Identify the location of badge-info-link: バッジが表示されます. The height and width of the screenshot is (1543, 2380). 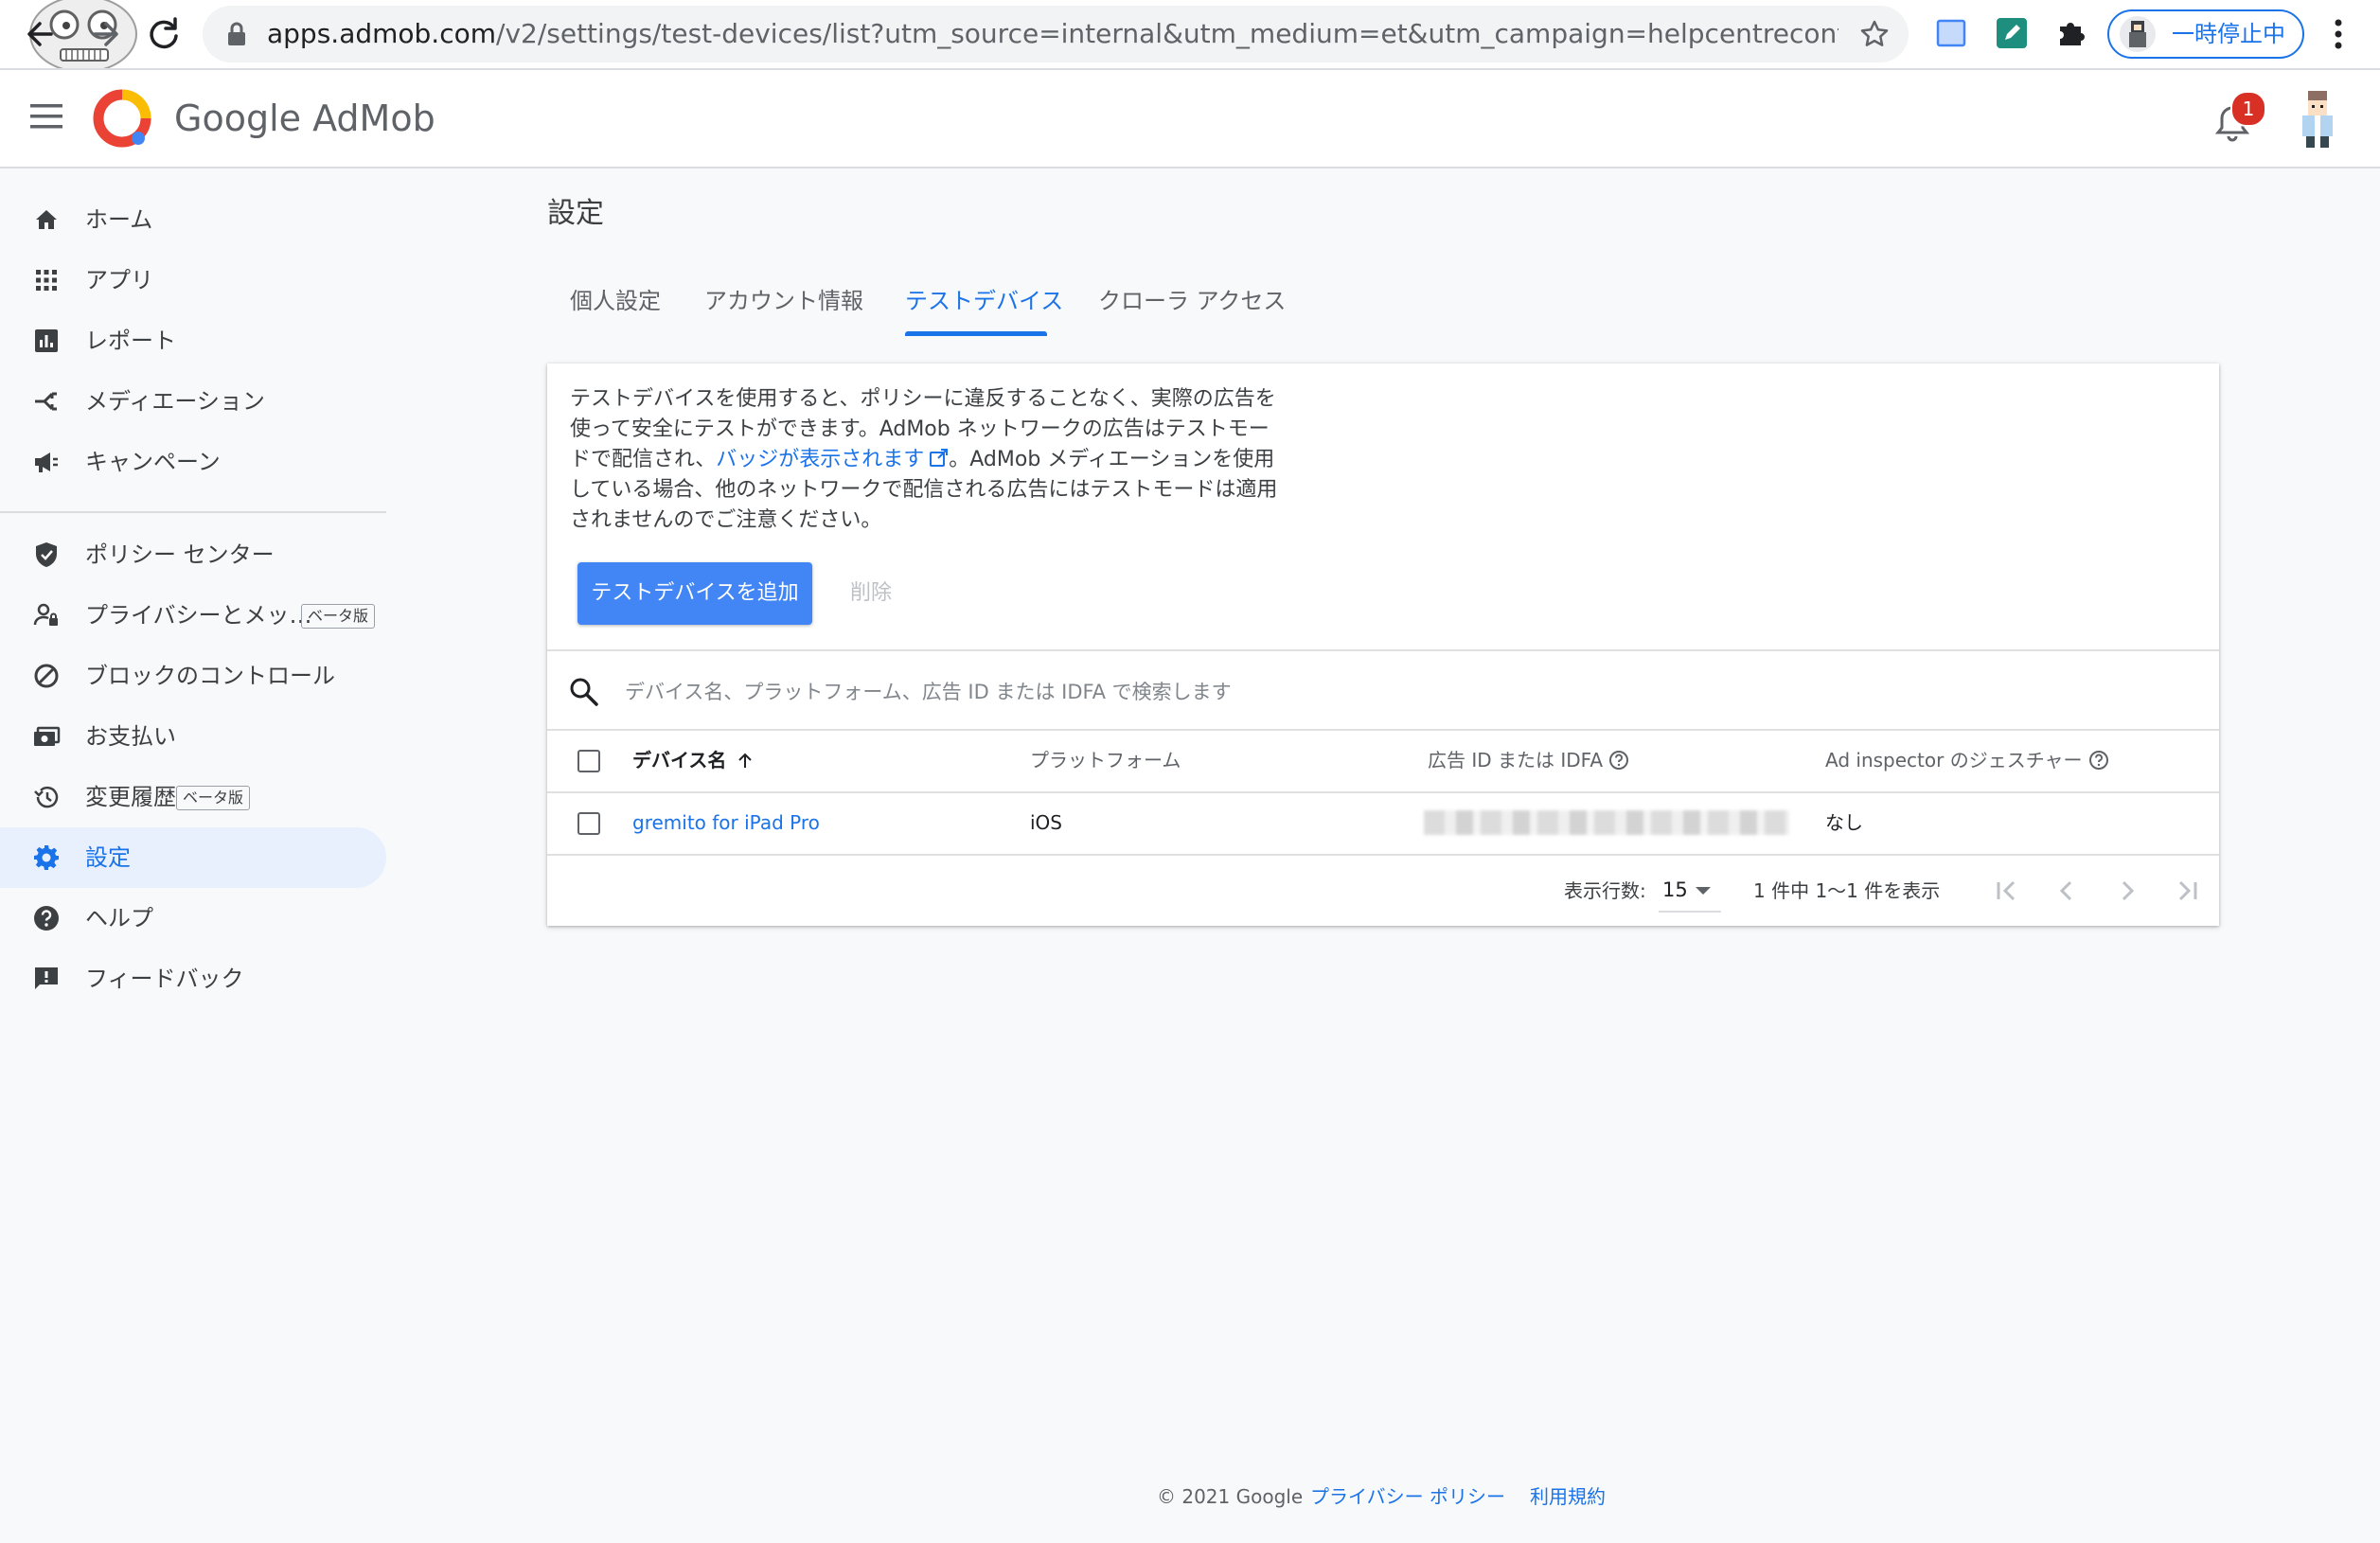
(820, 459).